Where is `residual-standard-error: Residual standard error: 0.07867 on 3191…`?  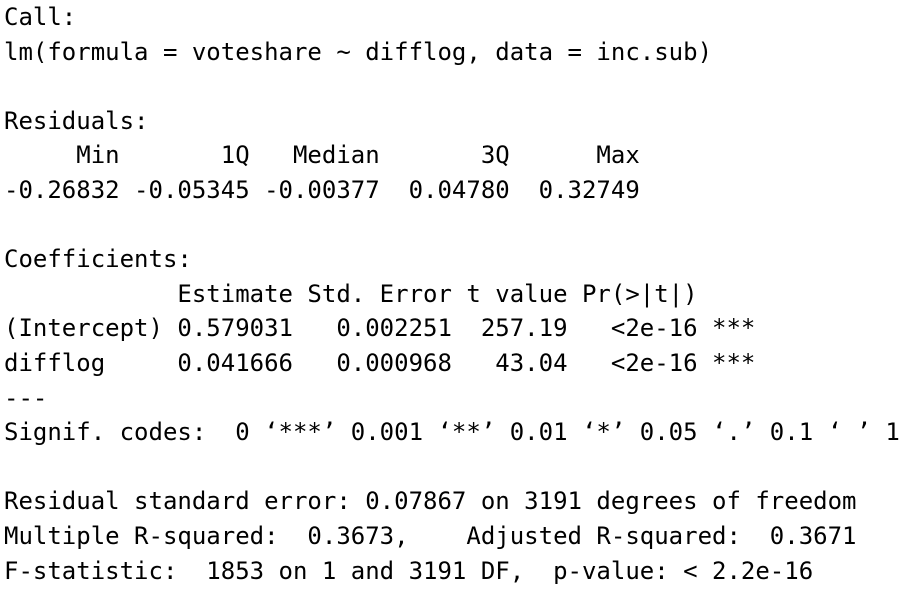 residual-standard-error: Residual standard error: 0.07867 on 3191… is located at coordinates (430, 501).